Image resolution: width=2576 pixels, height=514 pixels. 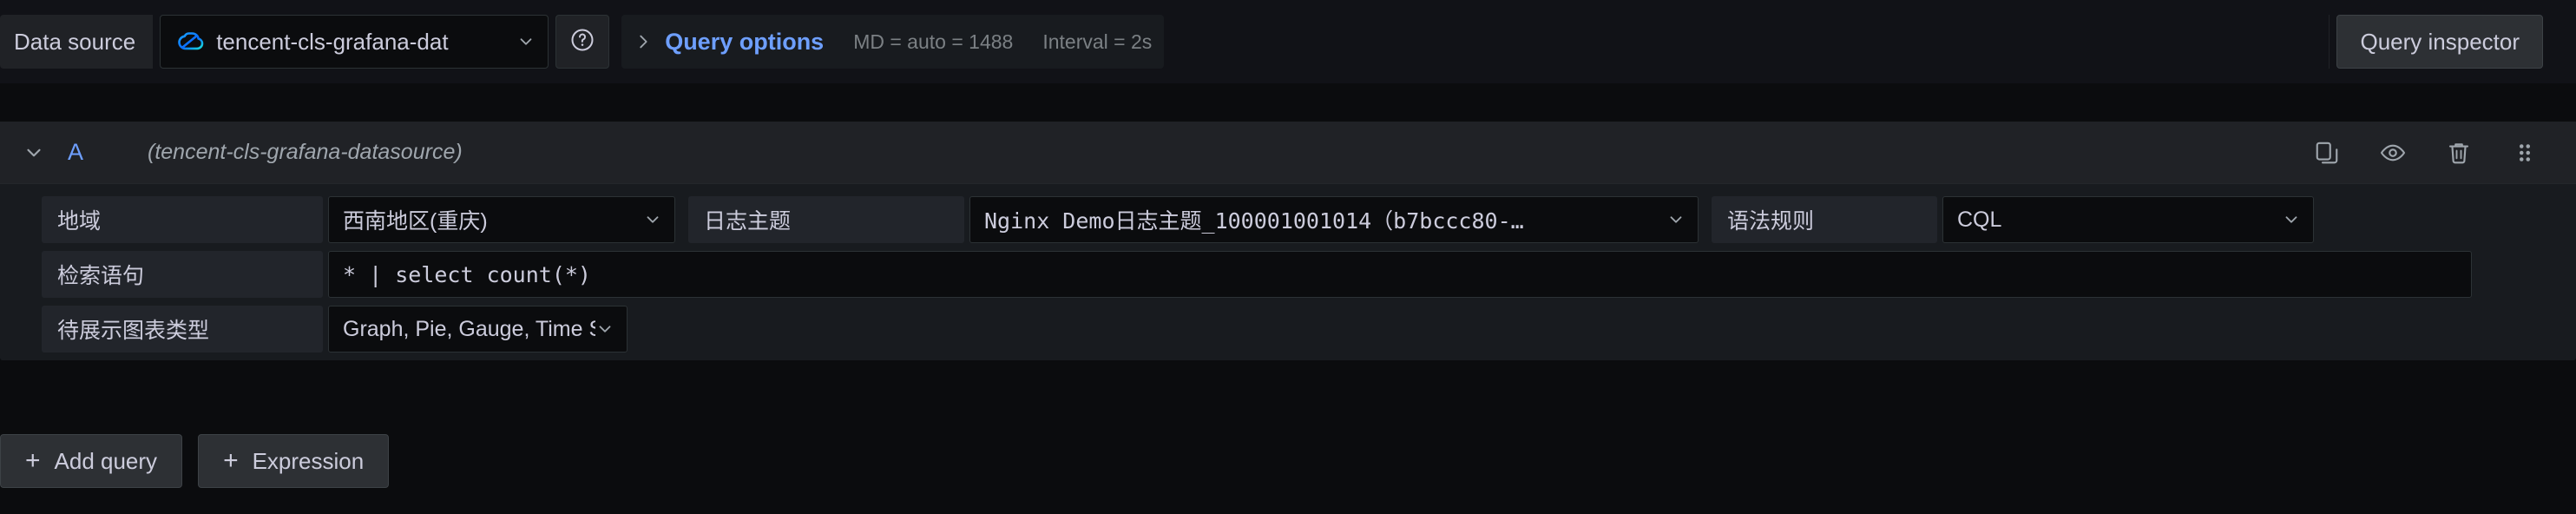 I want to click on syntax-rule-label: 语法规则, so click(x=1824, y=219).